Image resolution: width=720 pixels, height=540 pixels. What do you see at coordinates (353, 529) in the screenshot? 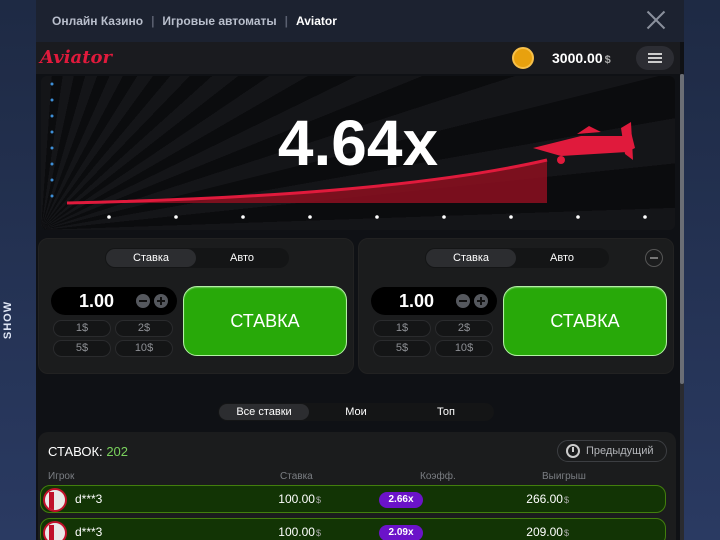
I see `table-row: d***3 100.00$ 2.09x 209.00$` at bounding box center [353, 529].